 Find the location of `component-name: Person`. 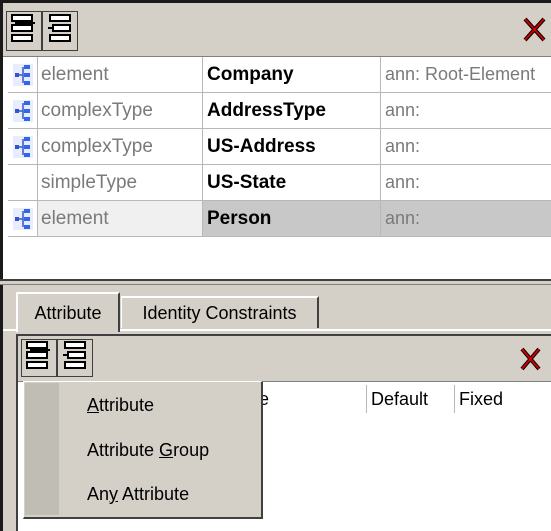

component-name: Person is located at coordinates (292, 219).